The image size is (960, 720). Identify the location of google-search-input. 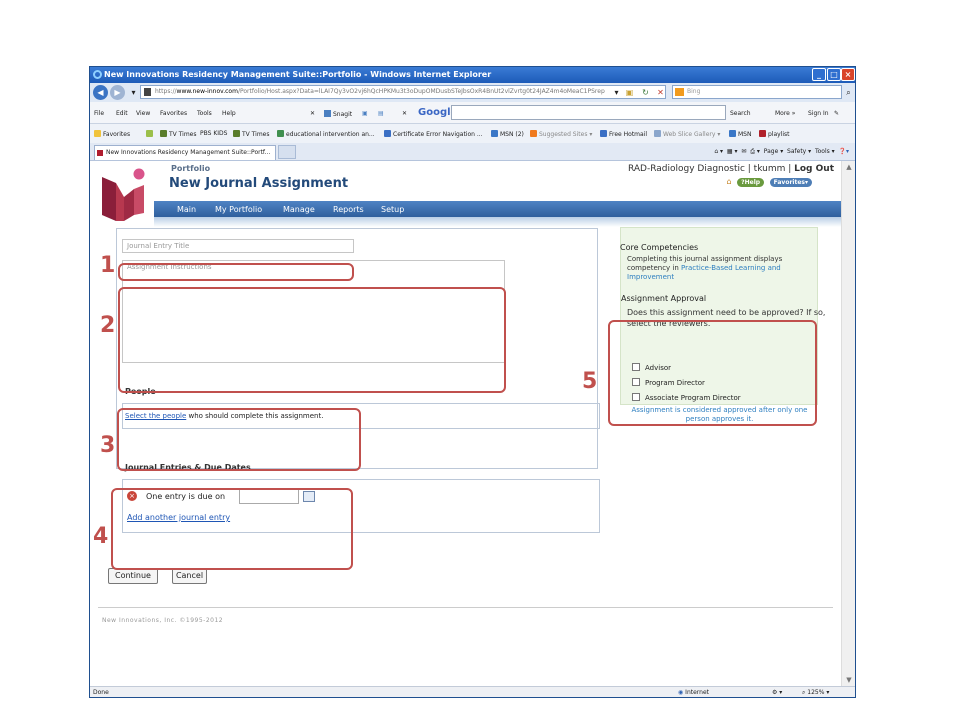
(588, 112).